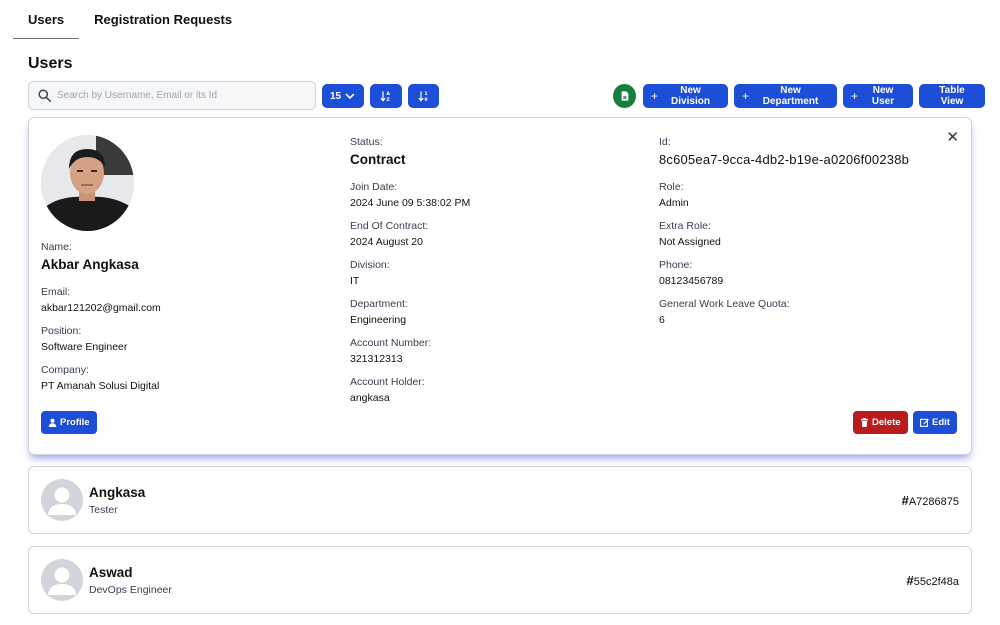 Image resolution: width=1000 pixels, height=625 pixels. What do you see at coordinates (378, 320) in the screenshot?
I see `field-value: Engineering` at bounding box center [378, 320].